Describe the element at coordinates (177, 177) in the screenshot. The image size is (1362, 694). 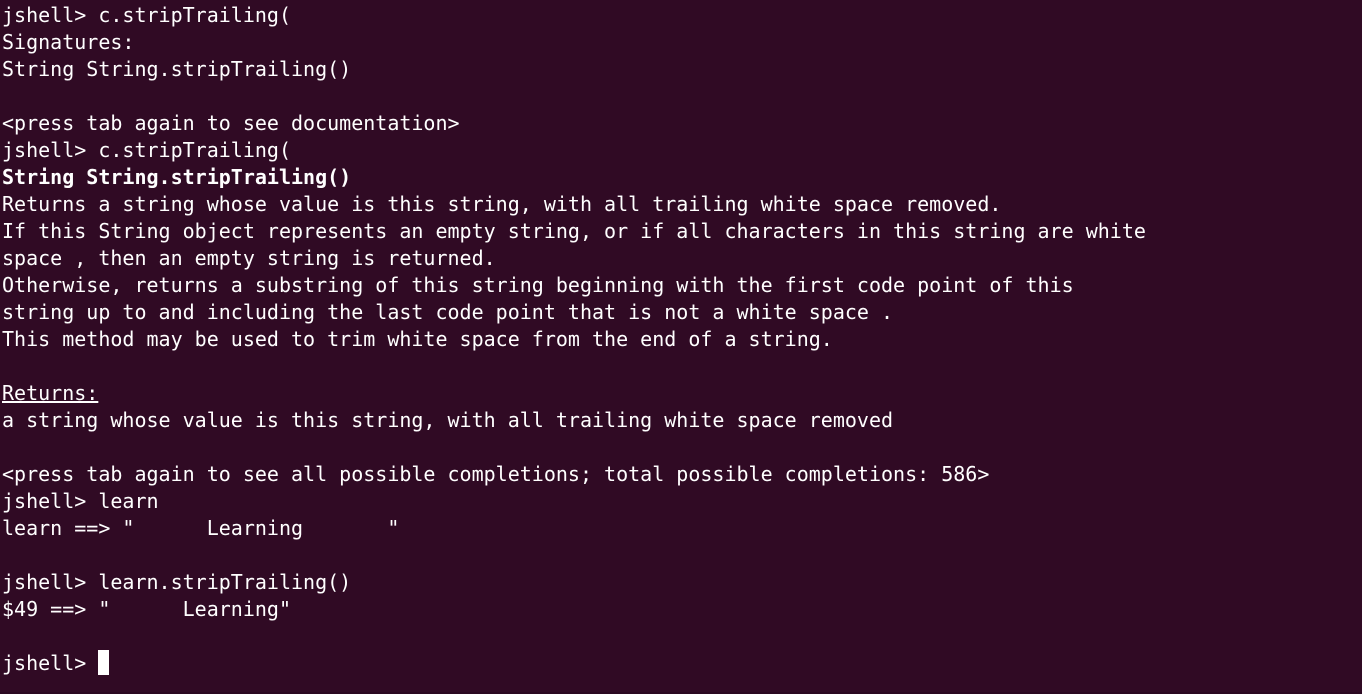
I see `method-signature-heading: String String.stripTrailing()` at that location.